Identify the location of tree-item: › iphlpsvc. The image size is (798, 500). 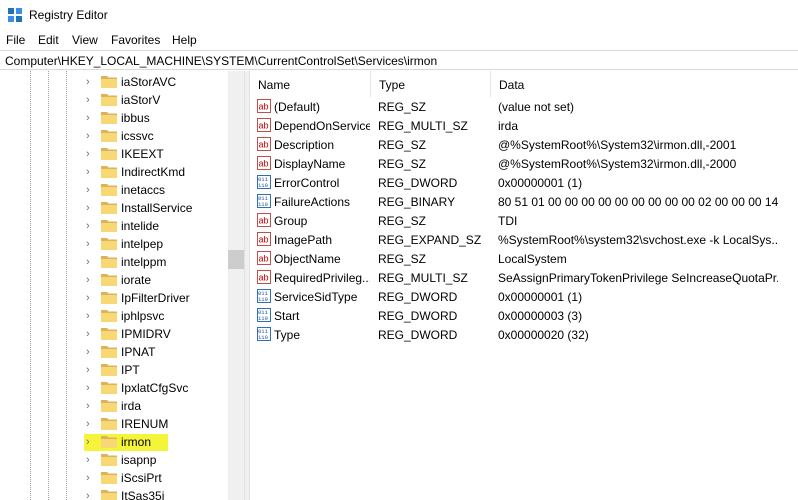
(114, 316).